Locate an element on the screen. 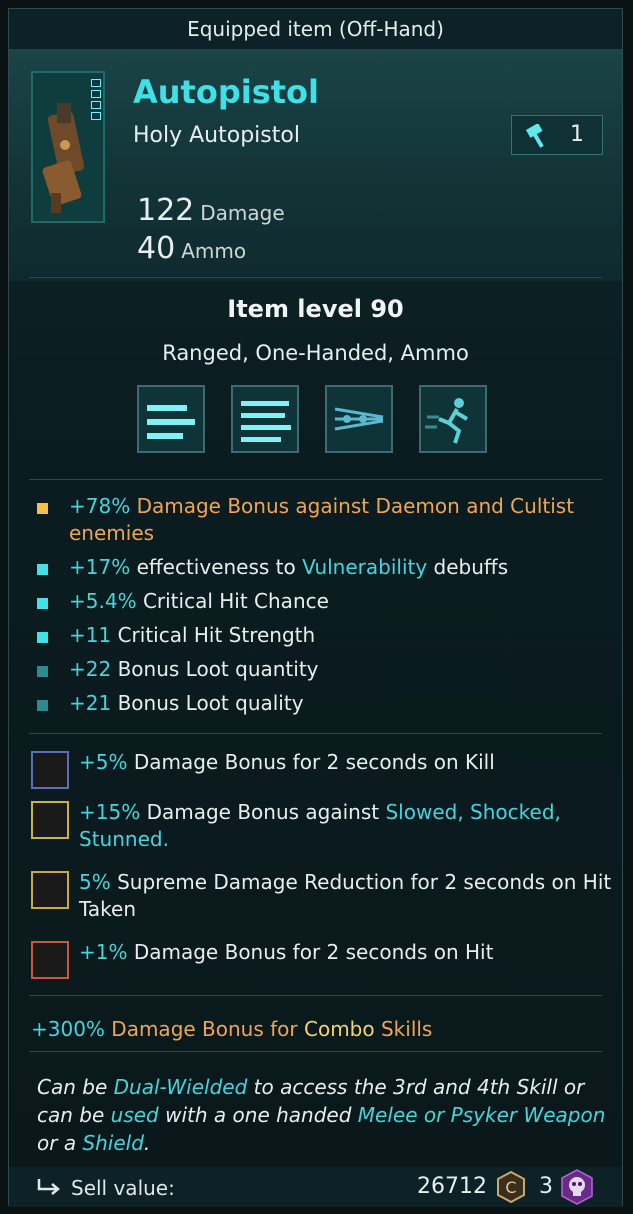 The height and width of the screenshot is (1214, 633). sell-footer: Sell value: 26712 C 3 is located at coordinates (315, 1187).